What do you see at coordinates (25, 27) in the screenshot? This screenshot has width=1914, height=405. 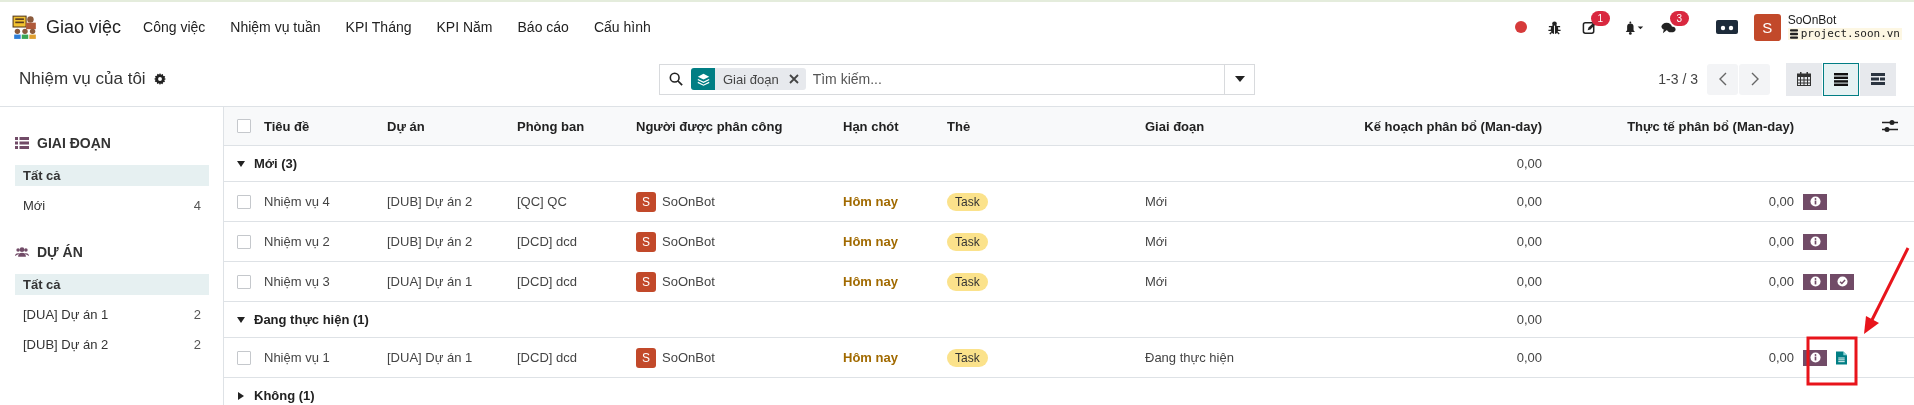 I see `app-logo-icon` at bounding box center [25, 27].